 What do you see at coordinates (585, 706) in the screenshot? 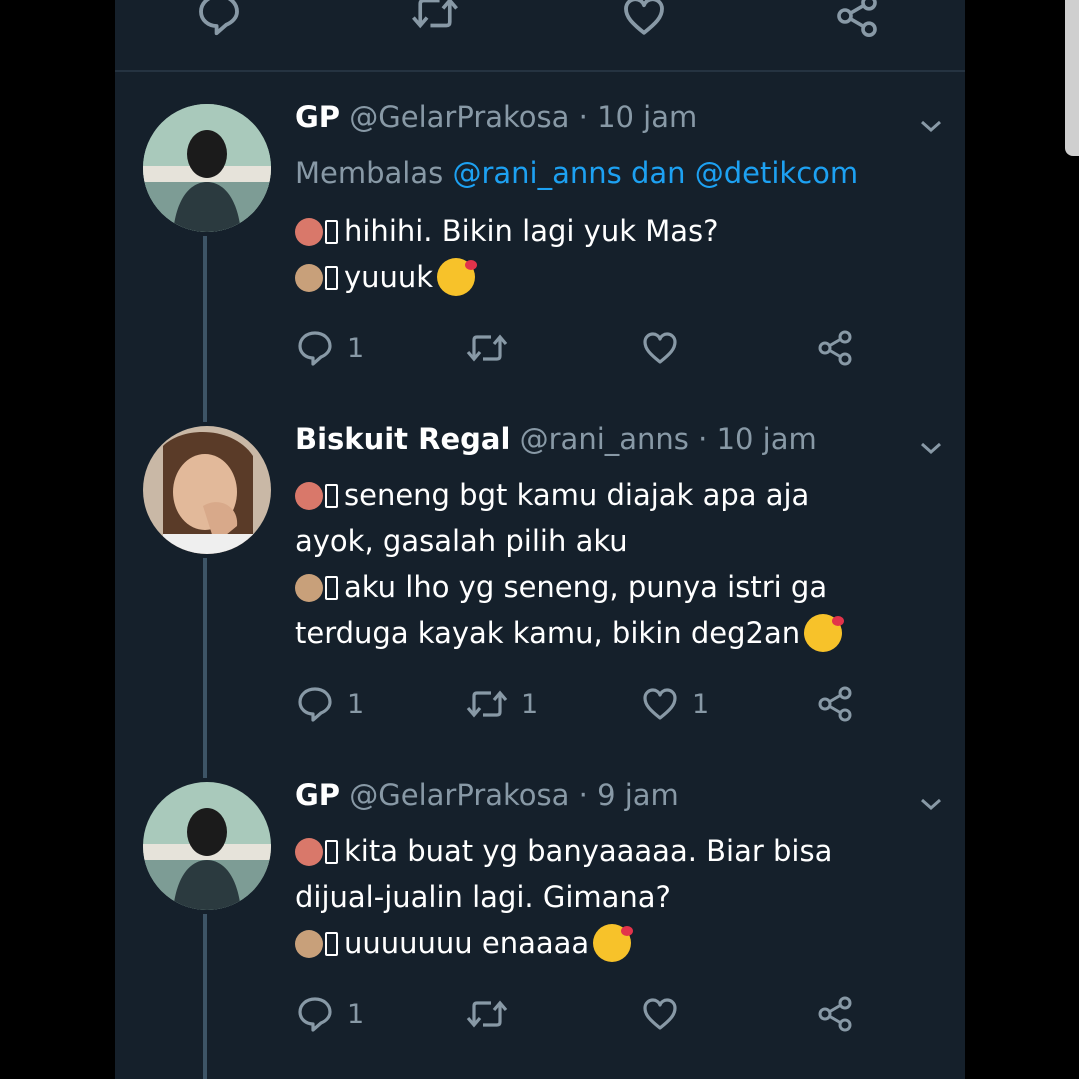
I see `tweet-actions: 1 1 1` at bounding box center [585, 706].